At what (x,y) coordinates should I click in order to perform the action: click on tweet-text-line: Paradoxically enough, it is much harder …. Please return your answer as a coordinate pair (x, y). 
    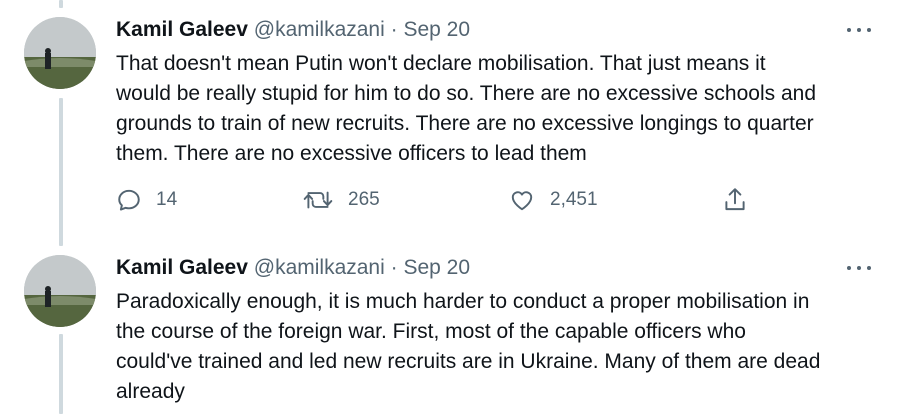
    Looking at the image, I should click on (463, 301).